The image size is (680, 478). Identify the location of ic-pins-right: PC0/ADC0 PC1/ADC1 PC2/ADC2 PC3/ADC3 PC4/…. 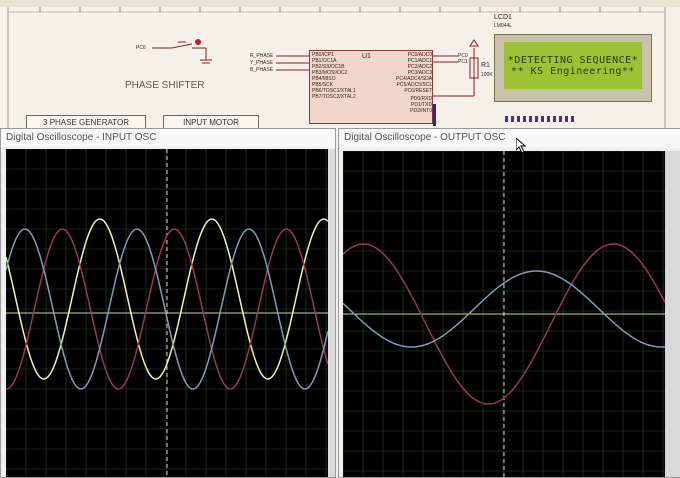
(414, 83).